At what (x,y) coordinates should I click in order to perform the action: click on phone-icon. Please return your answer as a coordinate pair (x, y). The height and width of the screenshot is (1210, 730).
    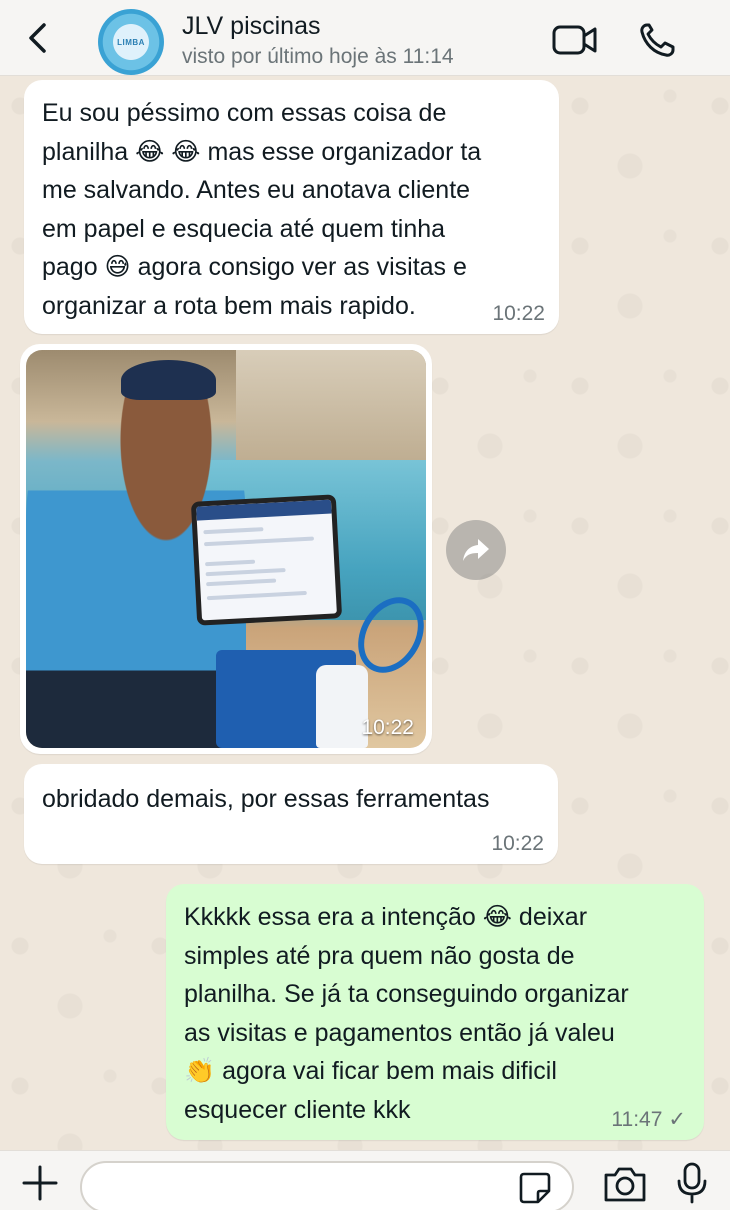
    Looking at the image, I should click on (657, 40).